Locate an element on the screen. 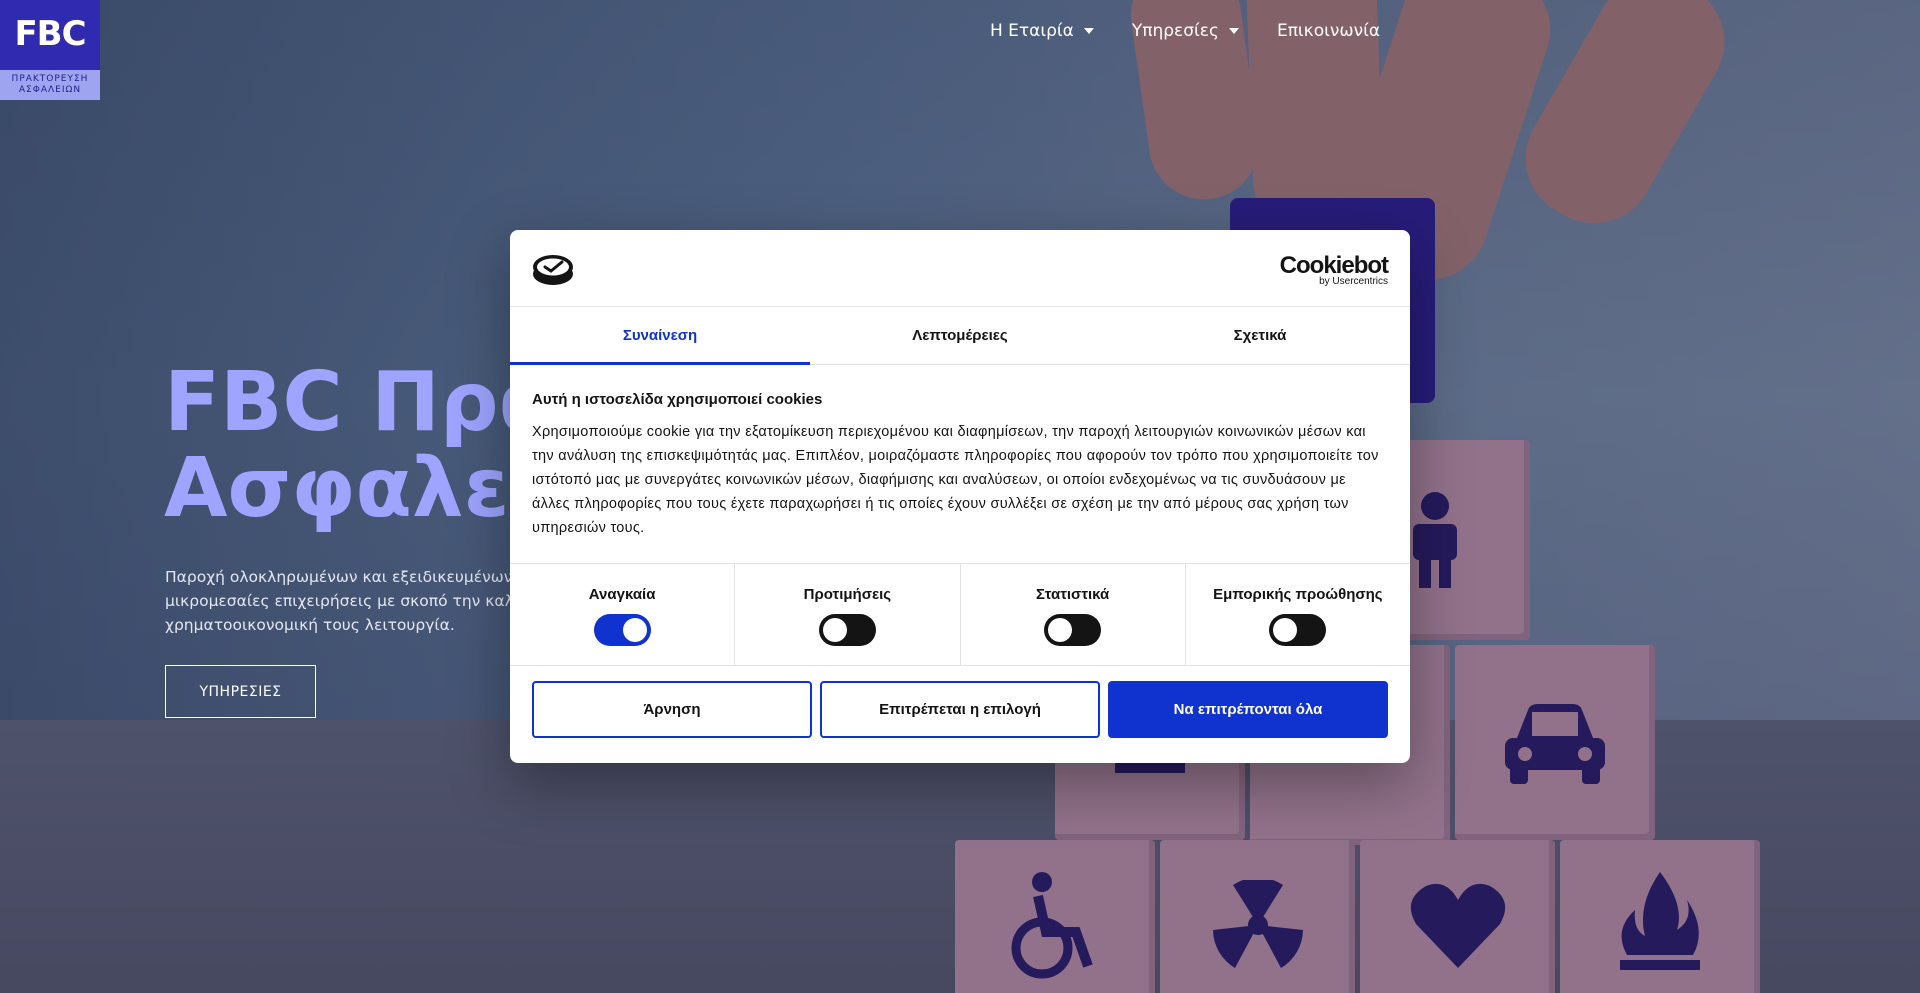  main-nav: Η Εταιρία Υπηρεσίες Επικοινωνία is located at coordinates (1204, 31).